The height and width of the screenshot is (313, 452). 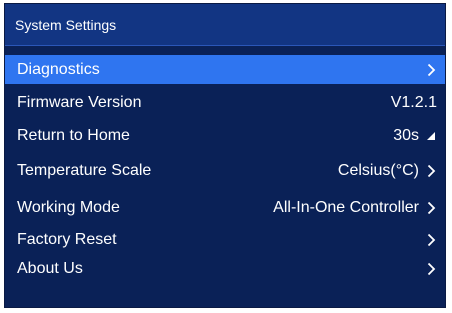 I want to click on firmware-version-value: V1.2.1, so click(x=413, y=102).